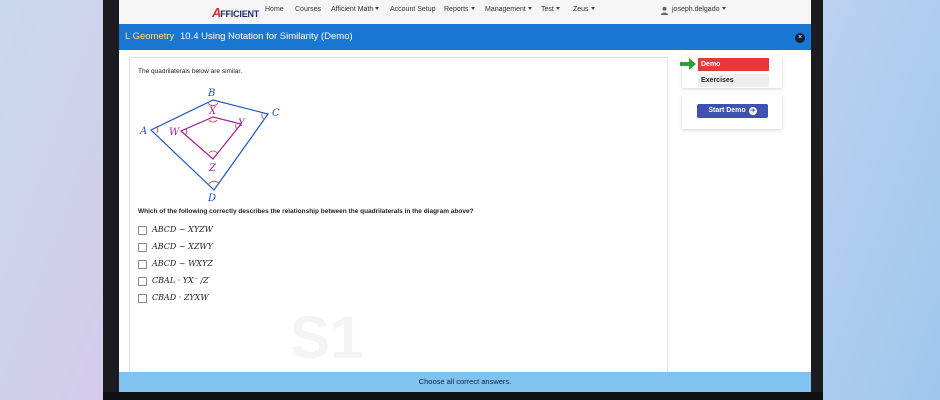 The image size is (940, 400). I want to click on start-demo-button: Start Demo ➜, so click(732, 111).